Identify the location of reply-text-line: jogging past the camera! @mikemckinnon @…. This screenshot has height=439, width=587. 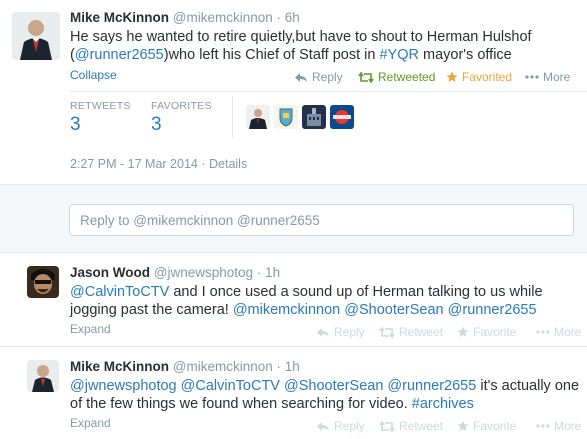
(306, 310).